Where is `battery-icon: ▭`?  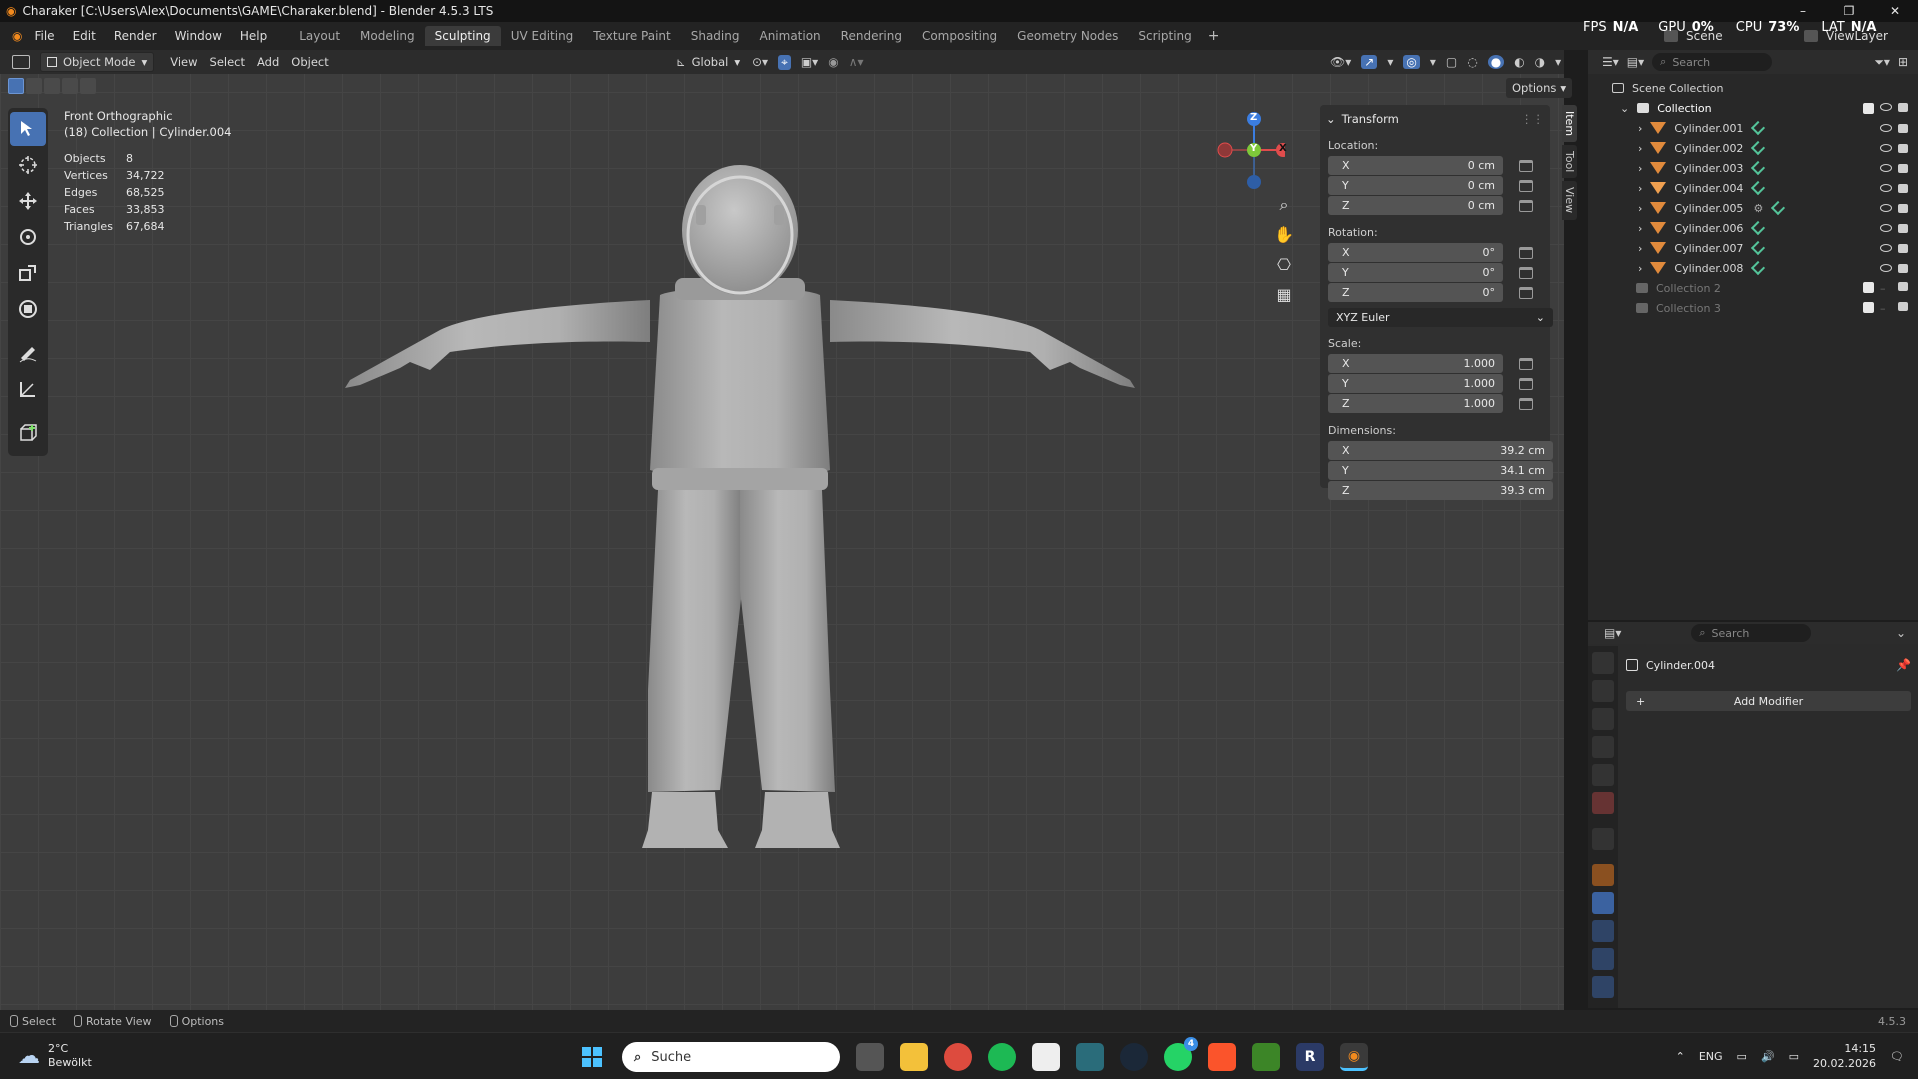 battery-icon: ▭ is located at coordinates (1794, 1056).